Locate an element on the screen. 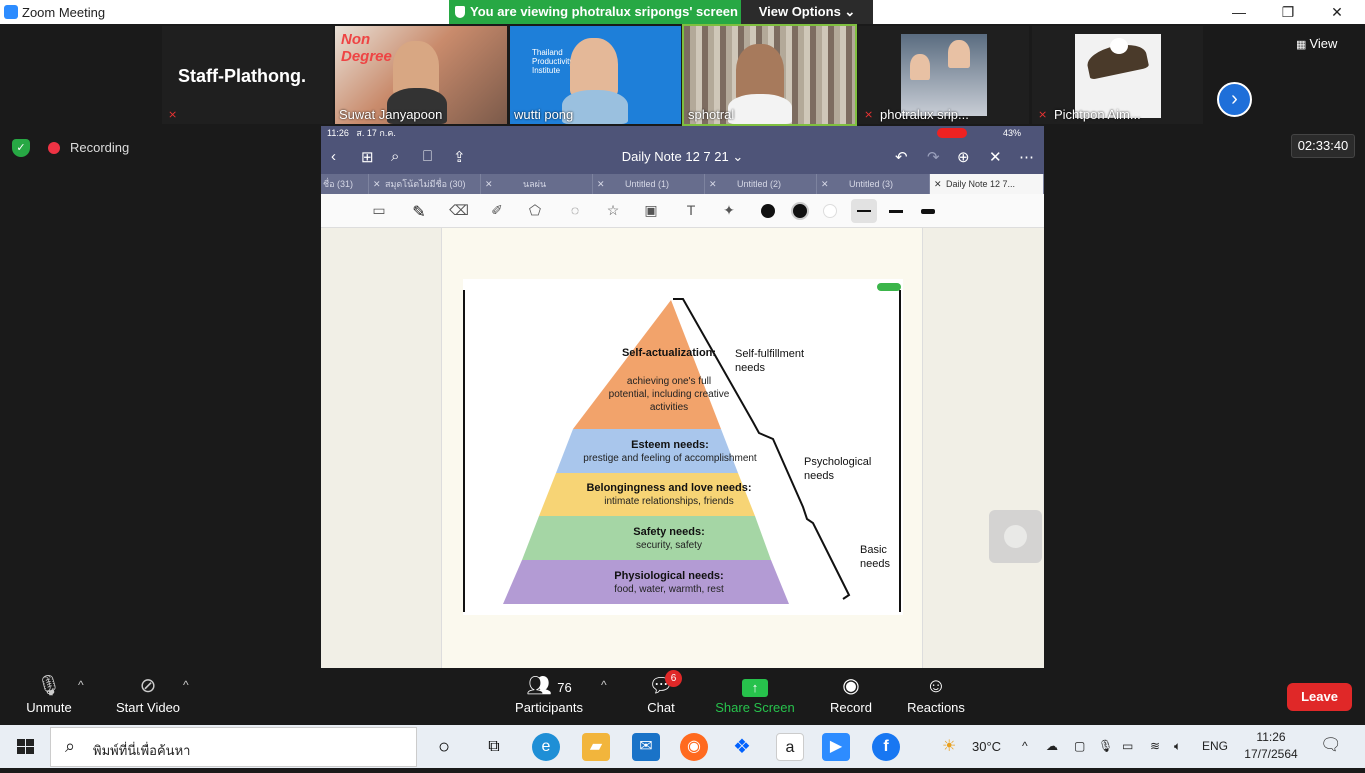  add-page-icon: ⊕ is located at coordinates (963, 157).